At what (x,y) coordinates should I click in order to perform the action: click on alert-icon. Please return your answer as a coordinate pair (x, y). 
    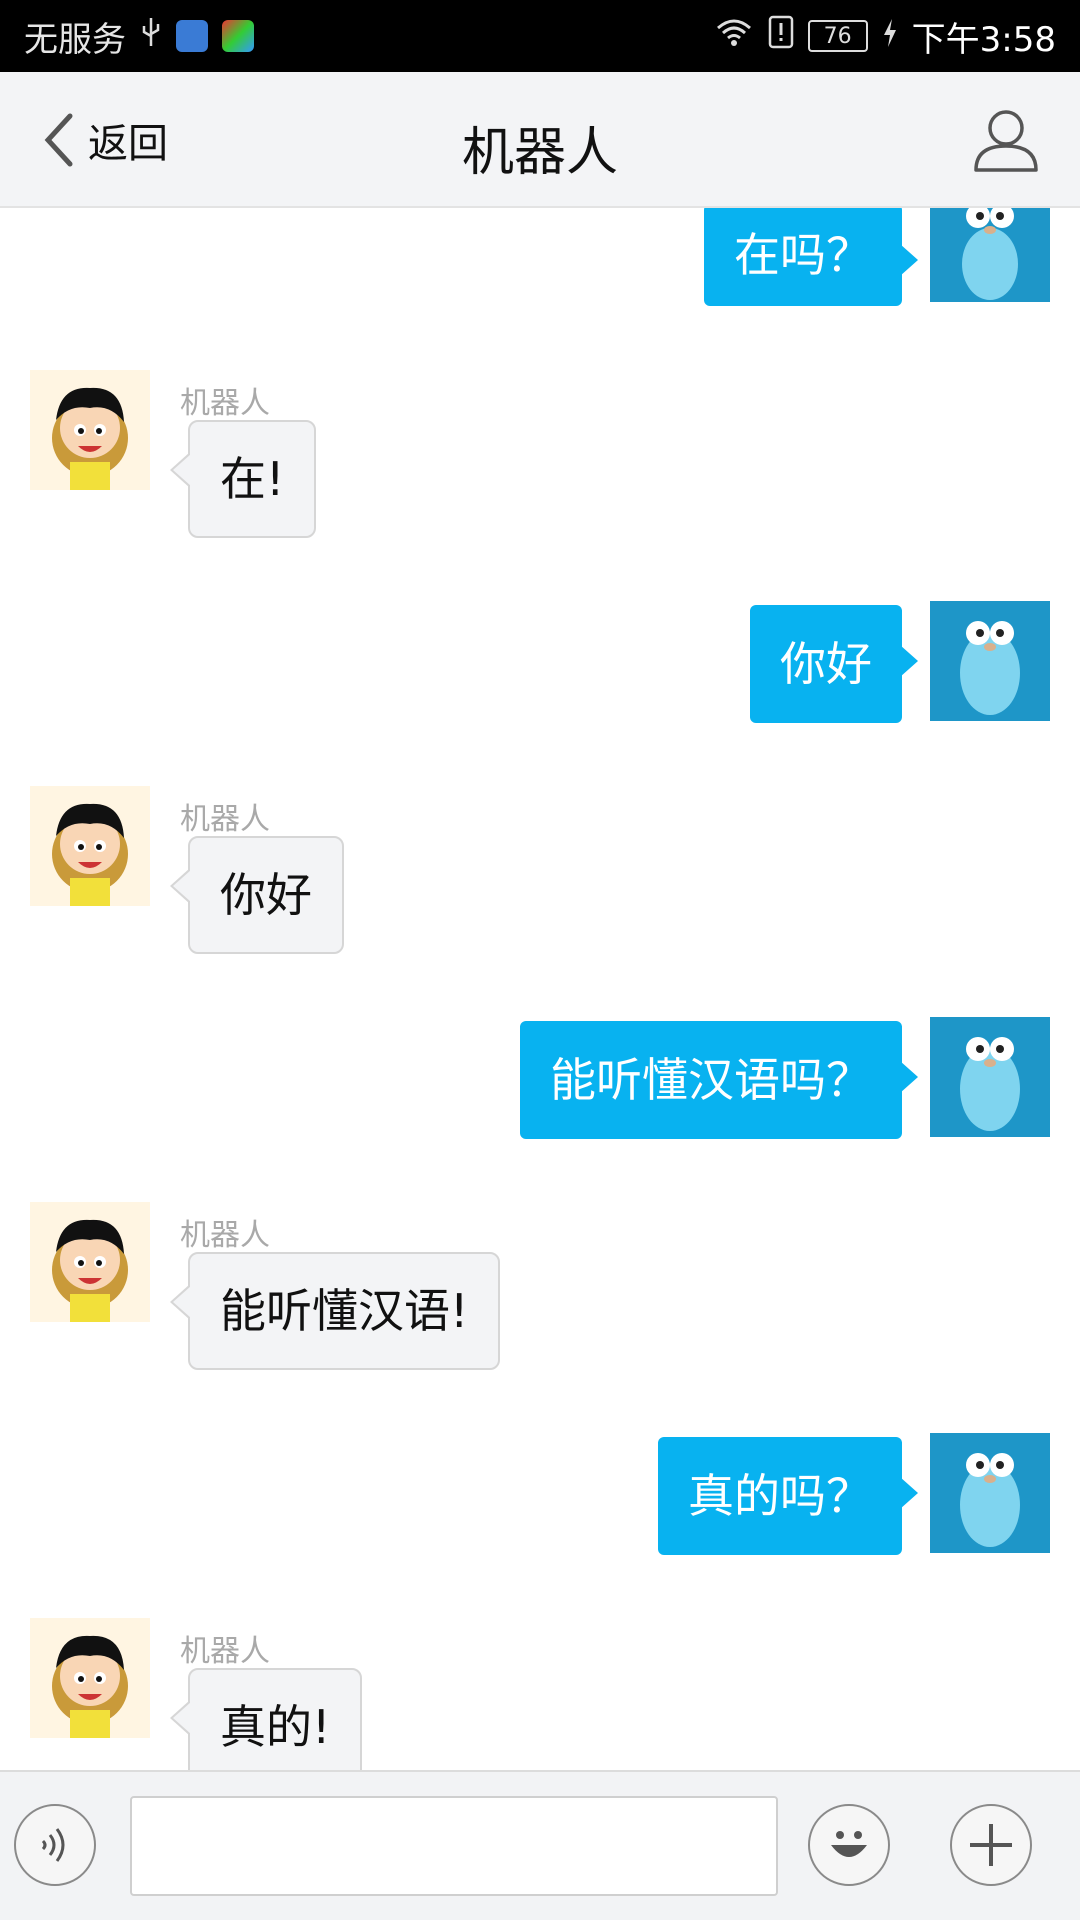
    Looking at the image, I should click on (781, 36).